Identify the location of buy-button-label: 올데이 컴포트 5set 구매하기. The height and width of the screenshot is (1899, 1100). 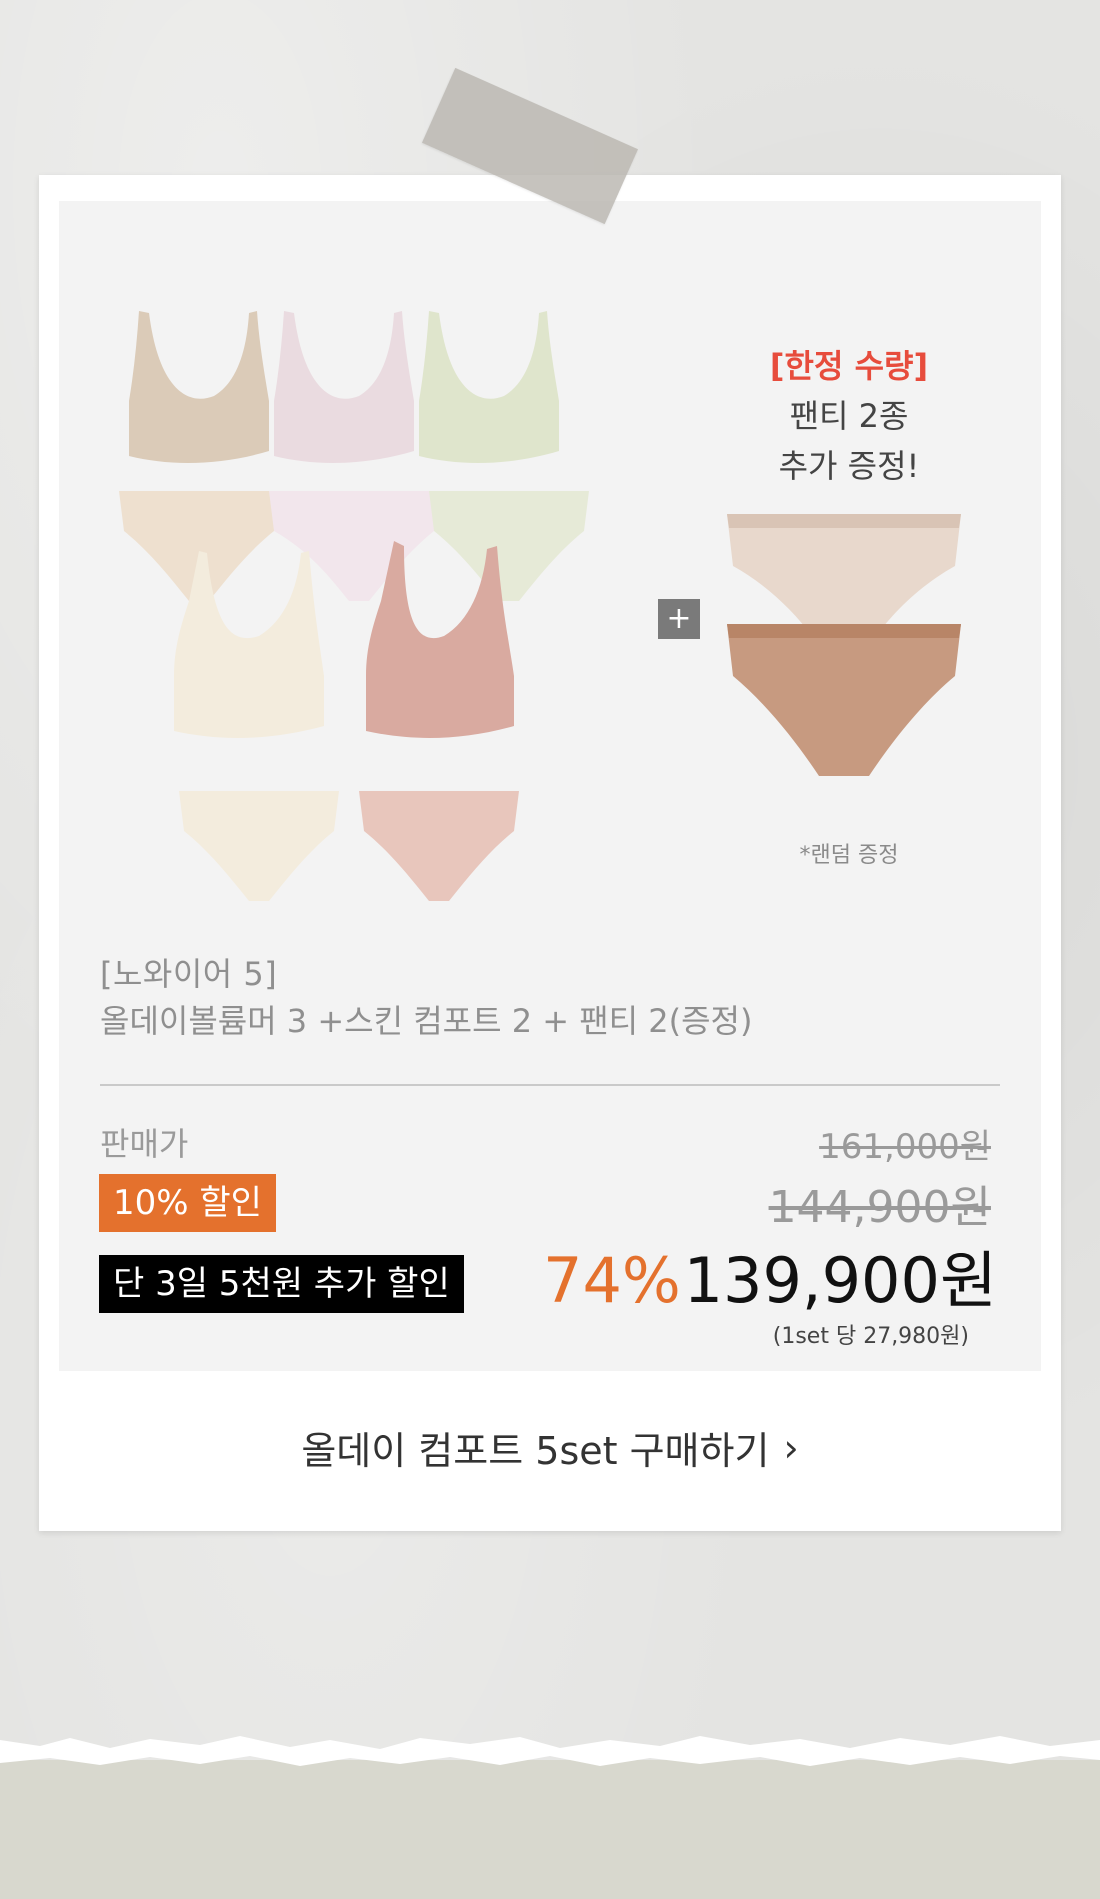
(535, 1451).